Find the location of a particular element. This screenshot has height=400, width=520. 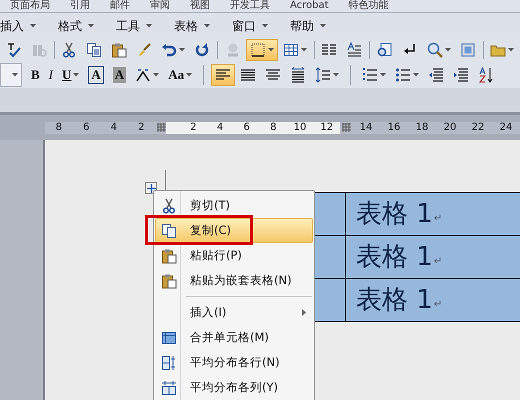

ribbon-tab: 视图 is located at coordinates (200, 6).